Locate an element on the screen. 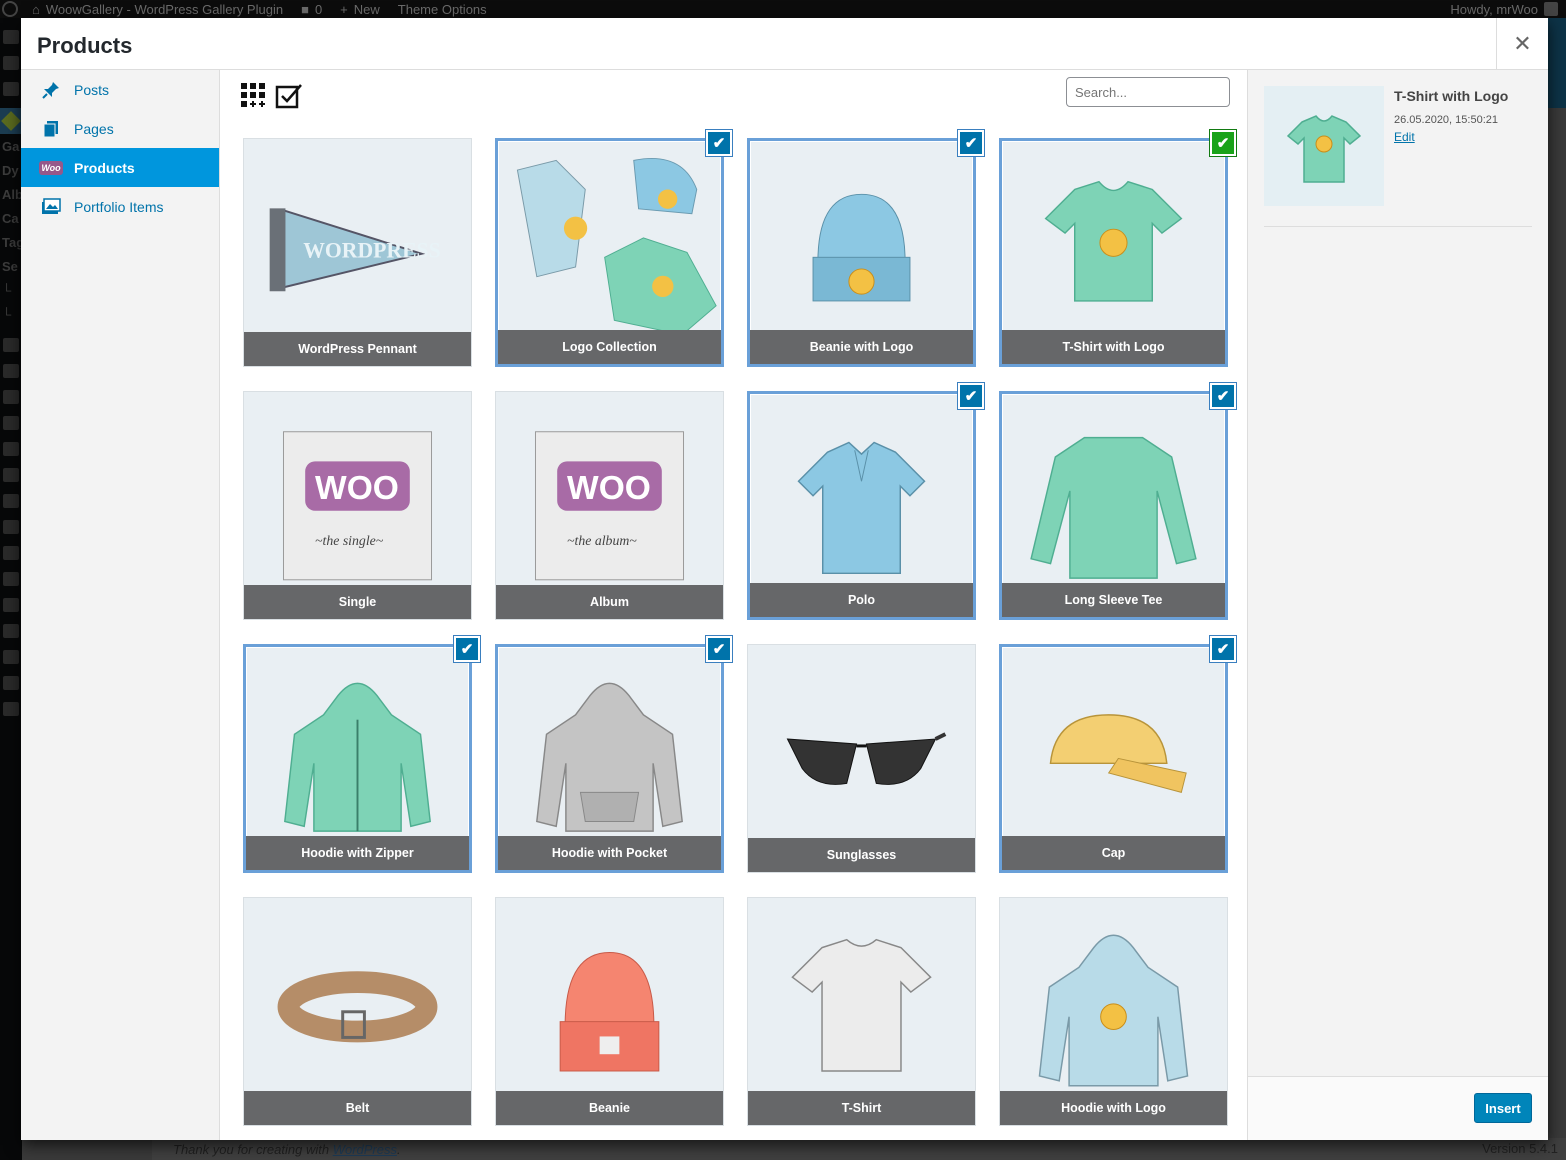 This screenshot has height=1160, width=1566. pencil-icon is located at coordinates (11, 683).